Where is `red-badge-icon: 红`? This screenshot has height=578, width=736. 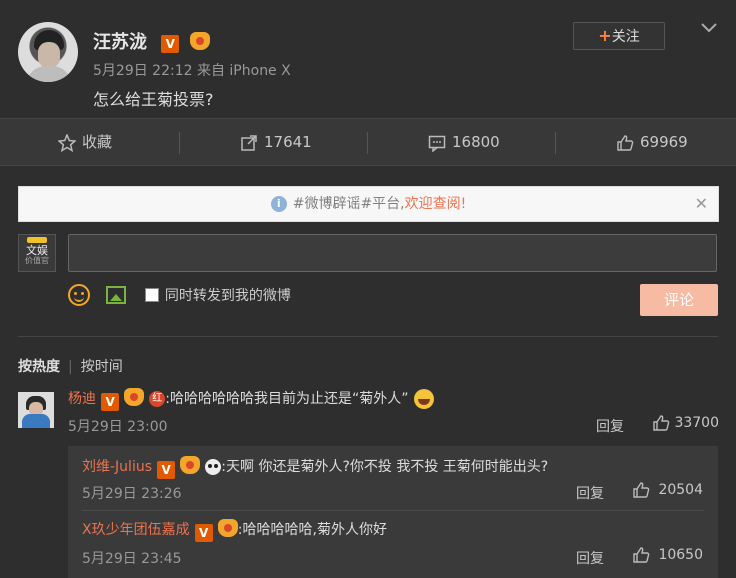 red-badge-icon: 红 is located at coordinates (157, 398).